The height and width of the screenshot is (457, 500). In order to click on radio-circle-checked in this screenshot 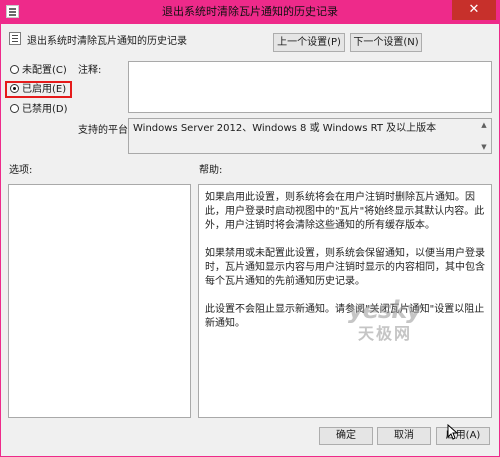, I will do `click(14, 88)`.